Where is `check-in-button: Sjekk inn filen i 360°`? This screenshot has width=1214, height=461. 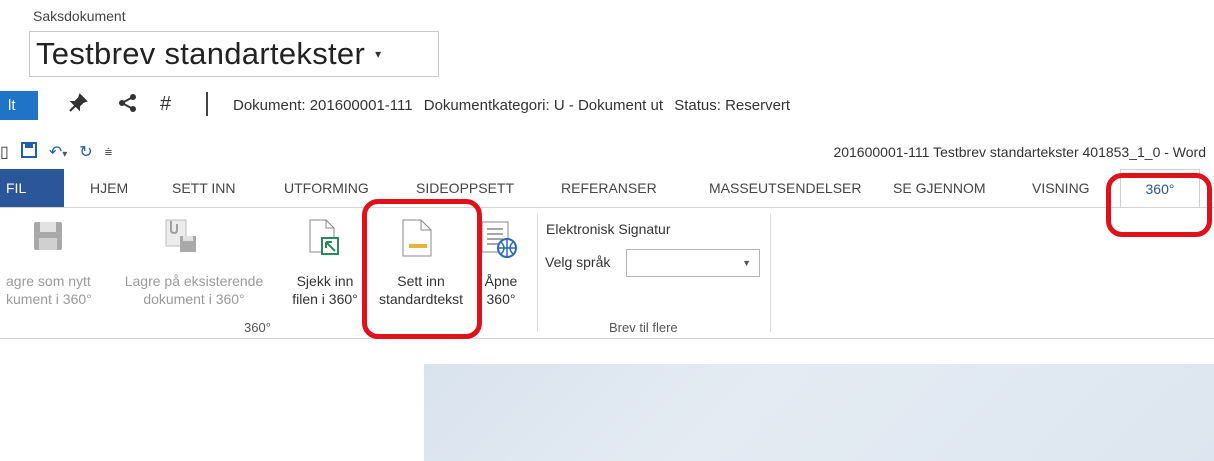
check-in-button: Sjekk inn filen i 360° is located at coordinates (325, 290).